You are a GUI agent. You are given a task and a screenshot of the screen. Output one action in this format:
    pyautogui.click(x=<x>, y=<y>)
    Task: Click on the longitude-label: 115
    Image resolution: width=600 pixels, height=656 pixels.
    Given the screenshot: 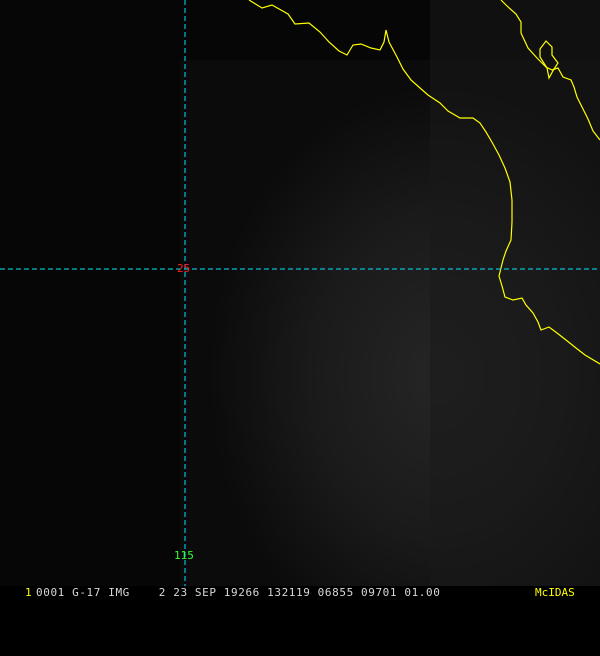 What is the action you would take?
    pyautogui.click(x=184, y=555)
    